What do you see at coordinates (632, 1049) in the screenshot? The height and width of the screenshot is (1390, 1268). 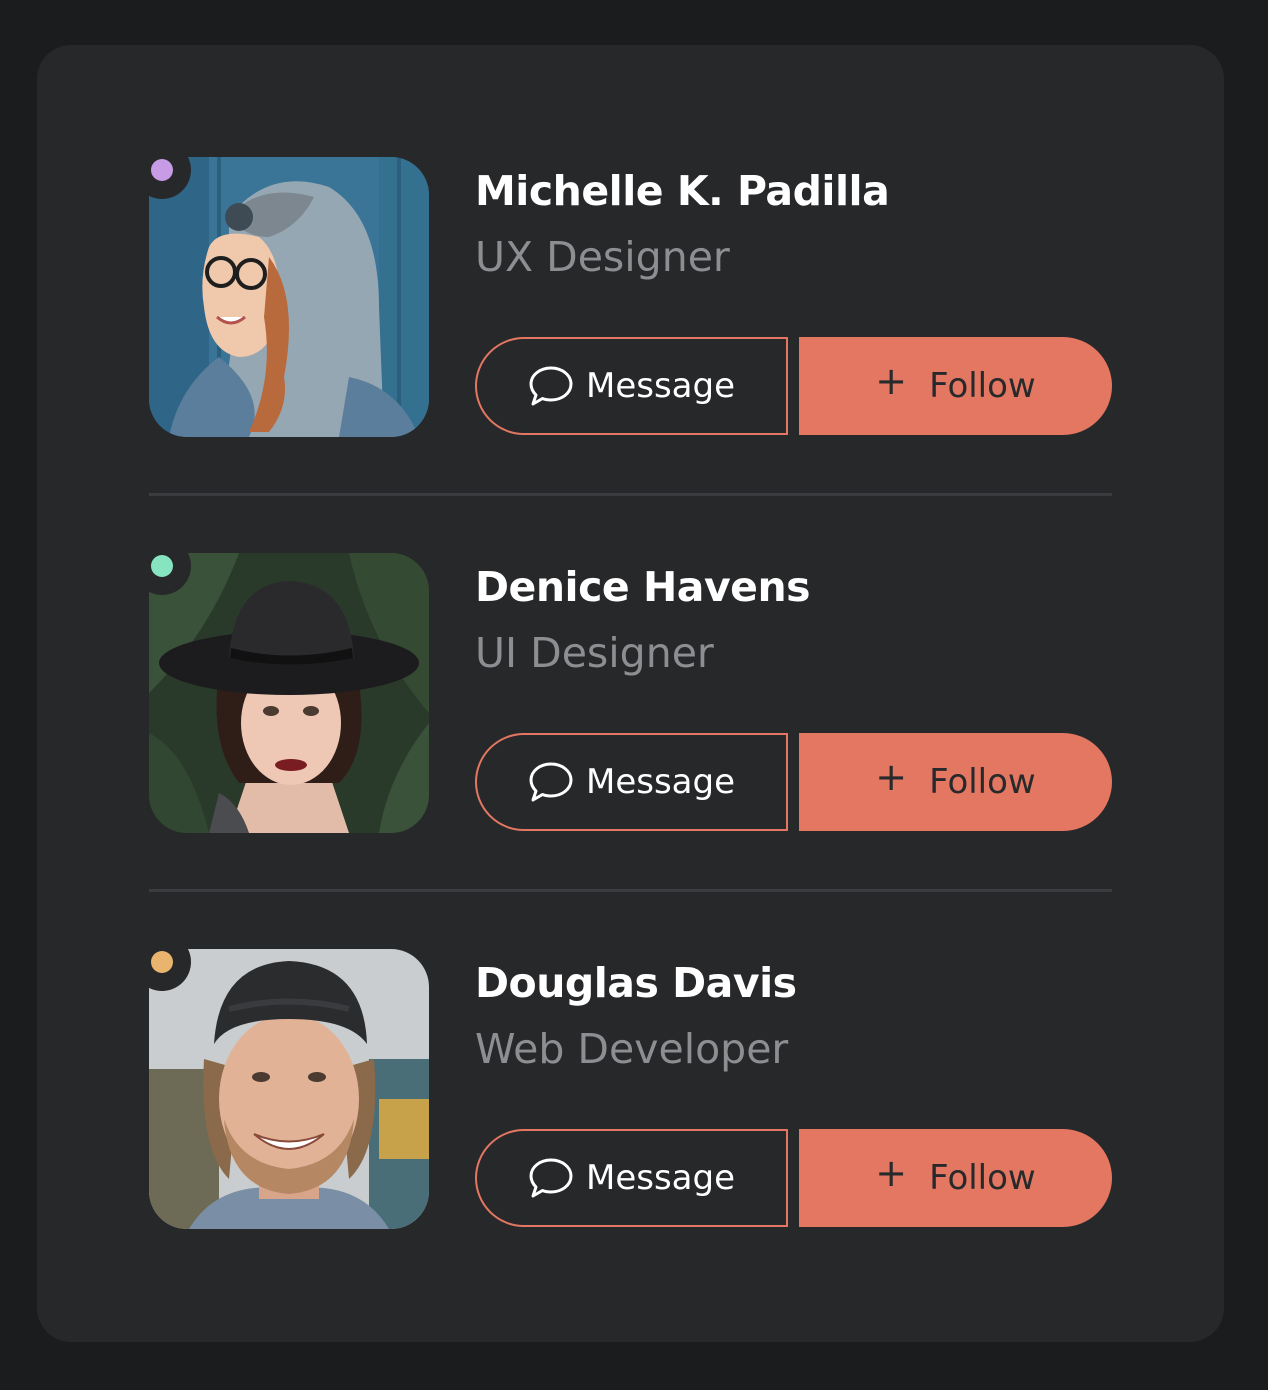 I see `profile-role: Web Developer` at bounding box center [632, 1049].